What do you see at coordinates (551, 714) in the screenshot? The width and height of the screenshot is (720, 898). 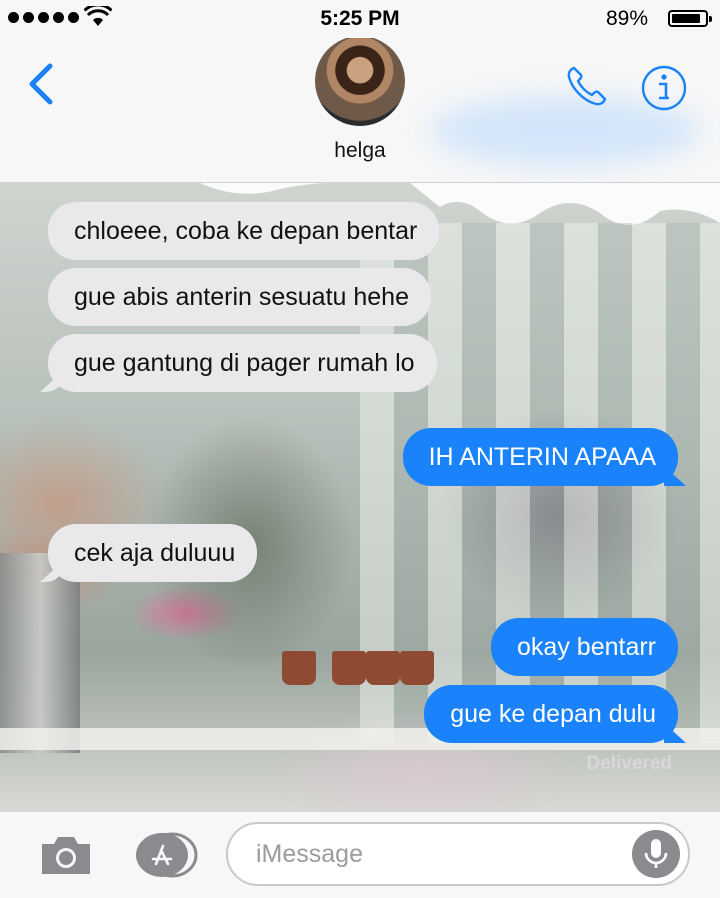 I see `outgoing-message-bubble: gue ke depan dulu` at bounding box center [551, 714].